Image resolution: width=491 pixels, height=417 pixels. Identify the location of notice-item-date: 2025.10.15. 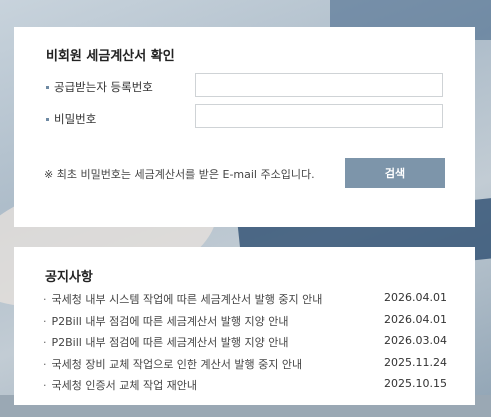
(415, 383).